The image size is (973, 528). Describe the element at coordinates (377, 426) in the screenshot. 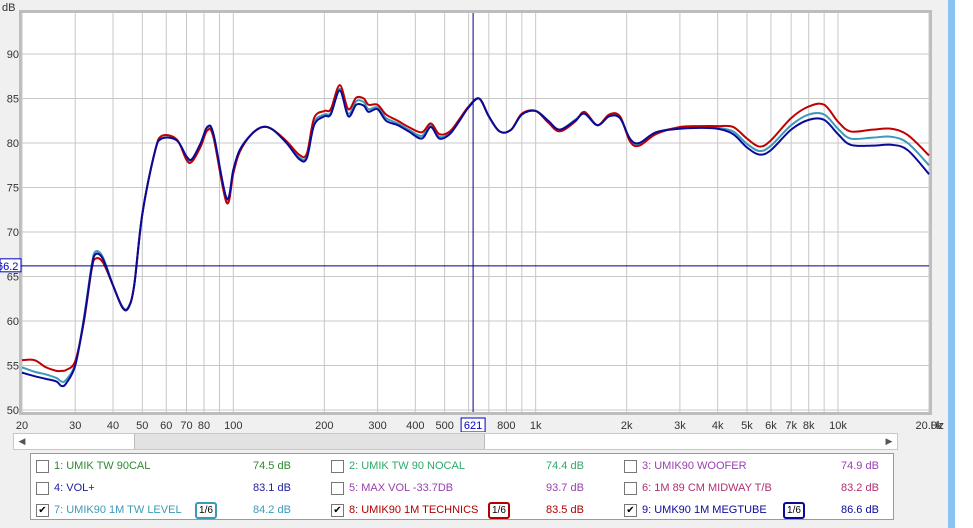

I see `x-tick-label: 300` at that location.